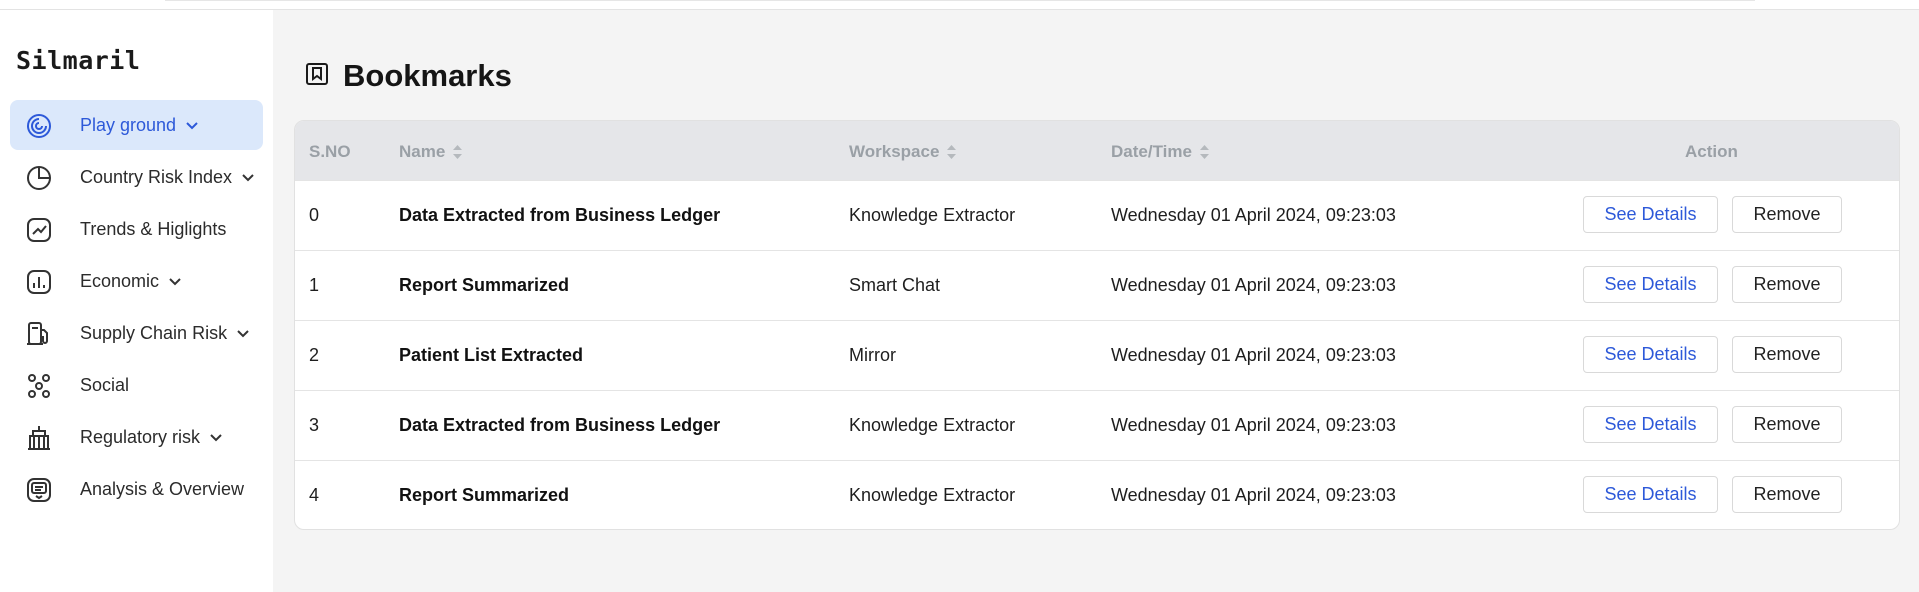  I want to click on sidebar-item-supply-chain-risk: Supply Chain Risk, so click(136, 333).